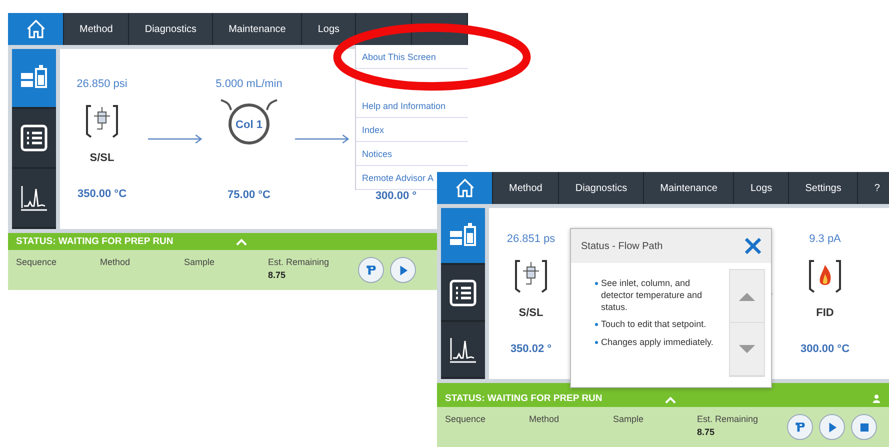 This screenshot has height=447, width=889. What do you see at coordinates (396, 196) in the screenshot?
I see `temperature-reading: 300.00 °` at bounding box center [396, 196].